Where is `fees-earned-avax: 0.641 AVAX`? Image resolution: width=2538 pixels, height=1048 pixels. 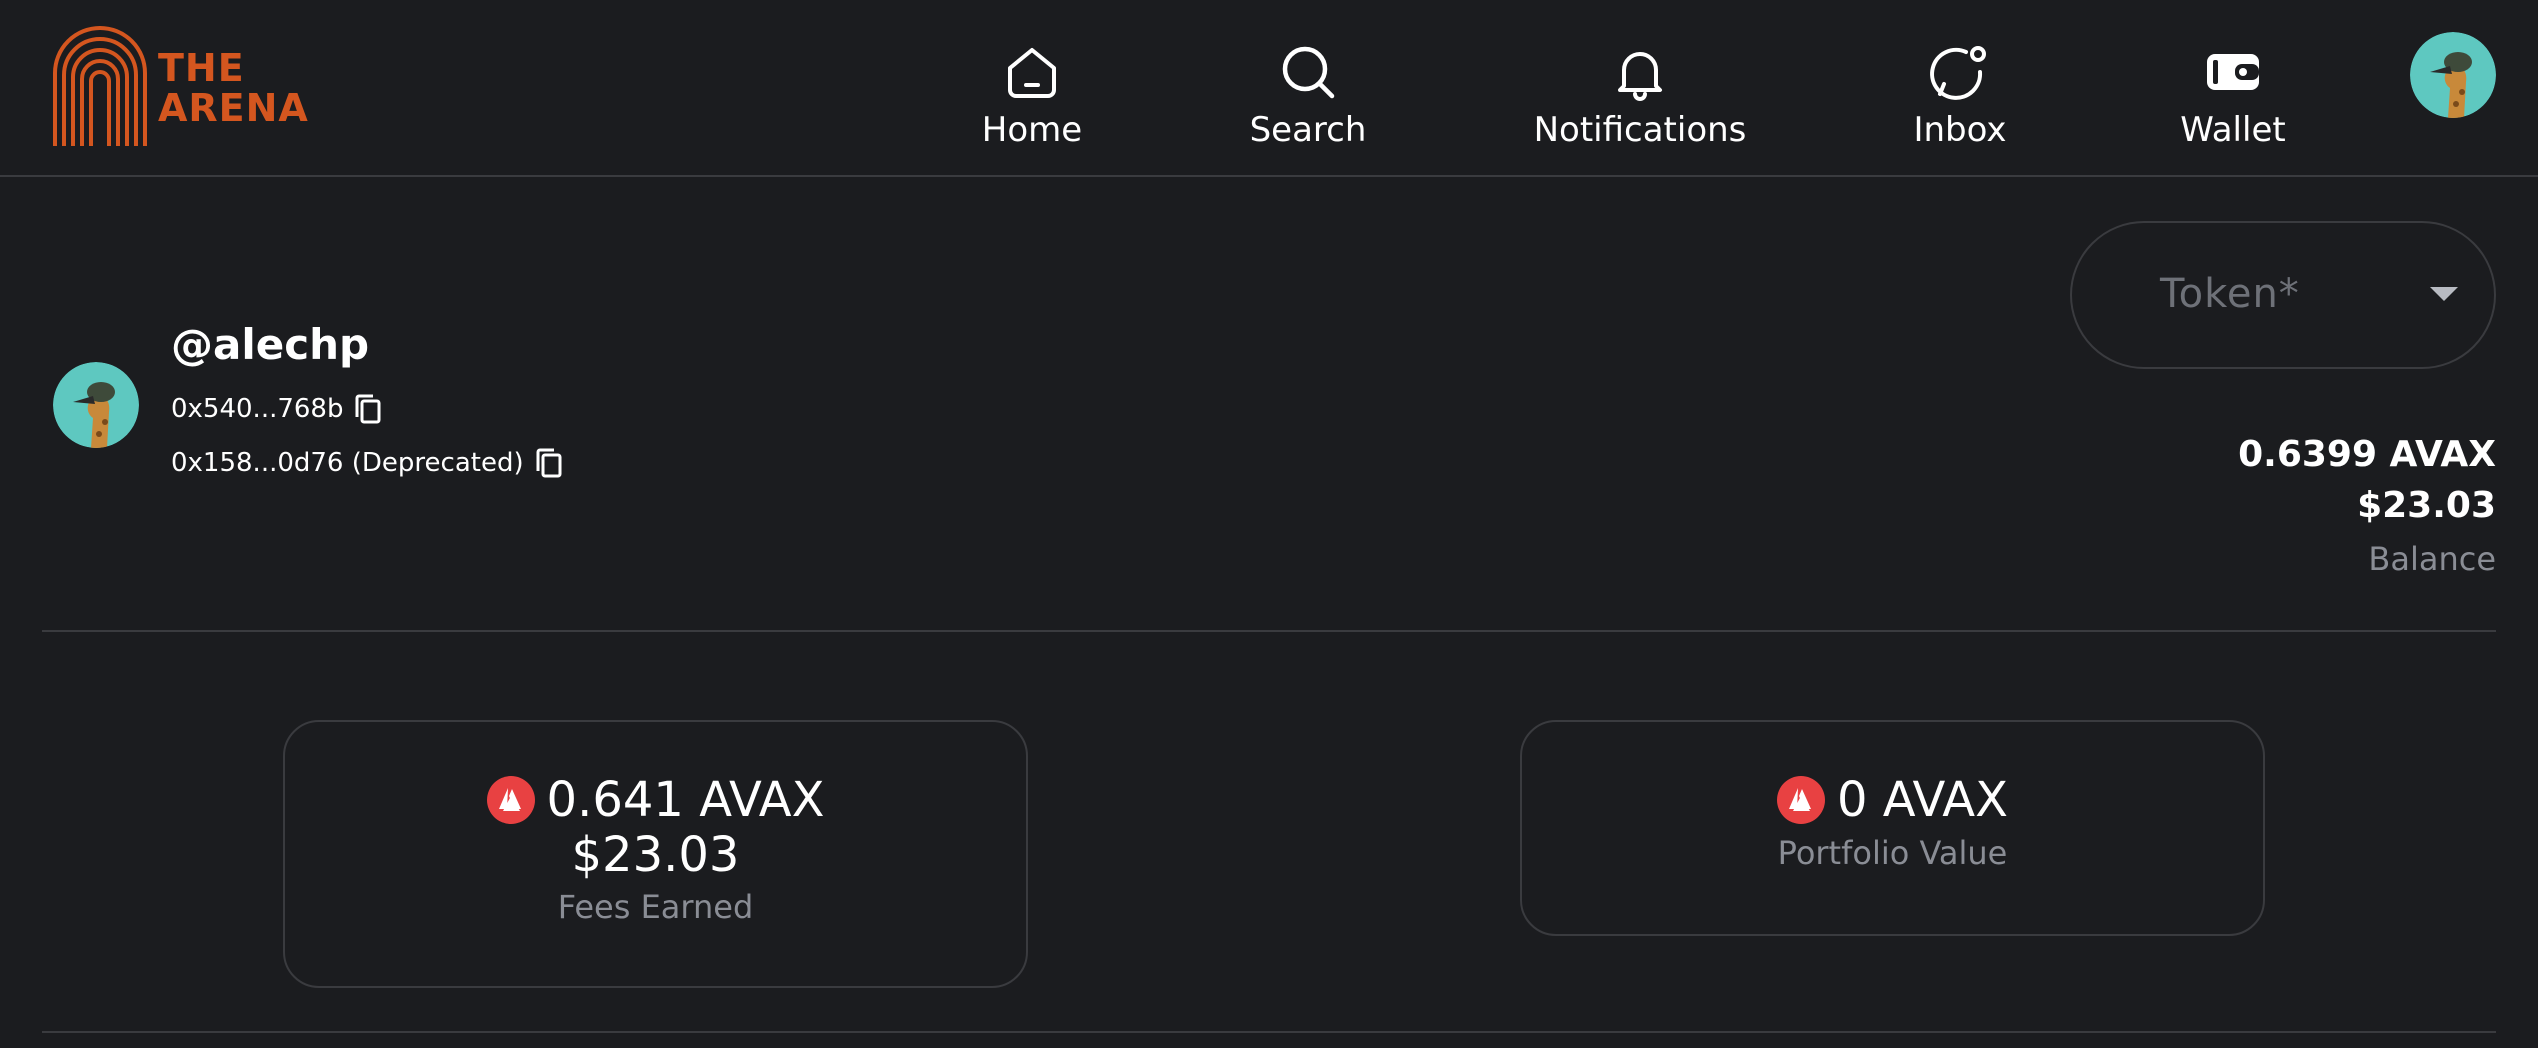
fees-earned-avax: 0.641 AVAX is located at coordinates (685, 800).